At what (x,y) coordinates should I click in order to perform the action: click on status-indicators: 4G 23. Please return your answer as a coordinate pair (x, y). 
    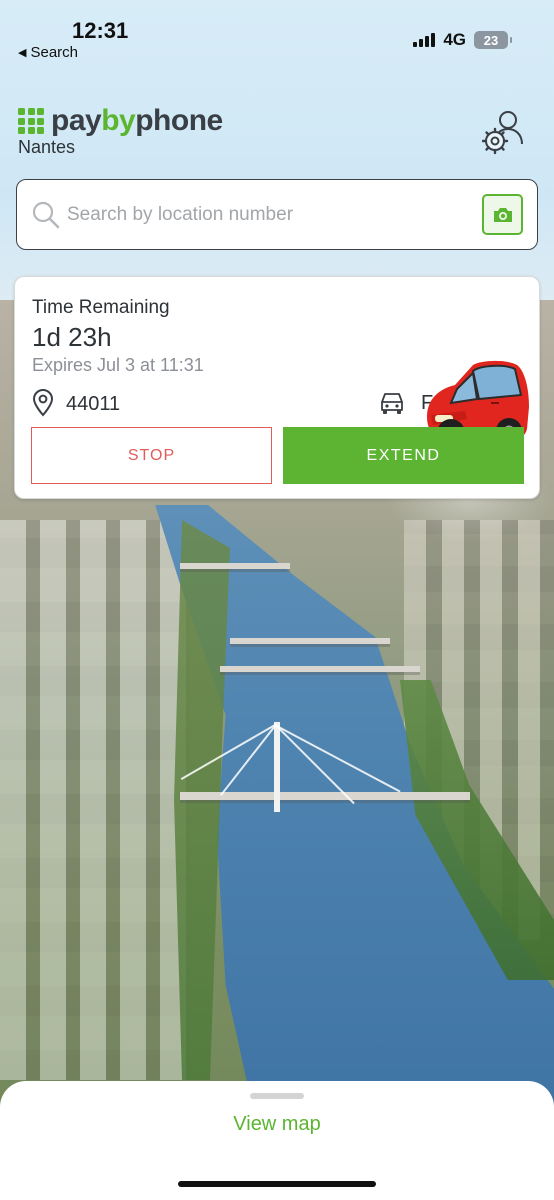
    Looking at the image, I should click on (462, 40).